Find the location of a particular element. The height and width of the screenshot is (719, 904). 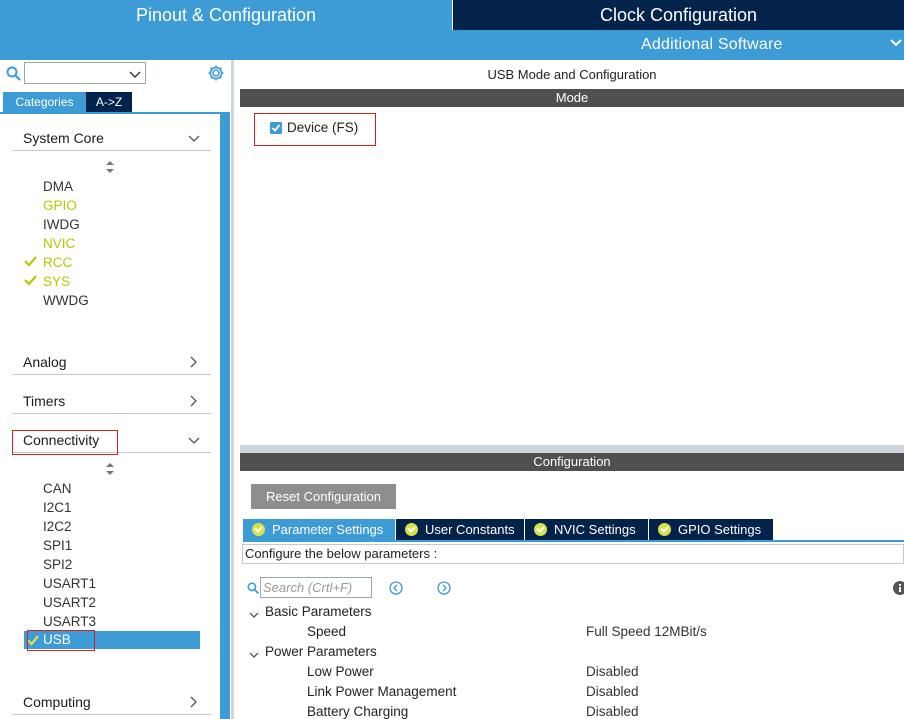

param-value: Full Speed 12MBit/s is located at coordinates (646, 632).